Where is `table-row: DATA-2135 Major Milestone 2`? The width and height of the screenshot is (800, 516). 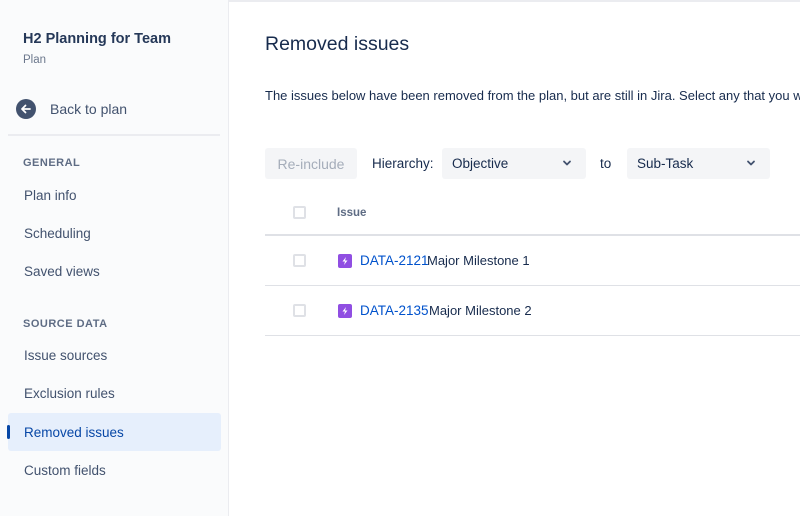
table-row: DATA-2135 Major Milestone 2 is located at coordinates (532, 311).